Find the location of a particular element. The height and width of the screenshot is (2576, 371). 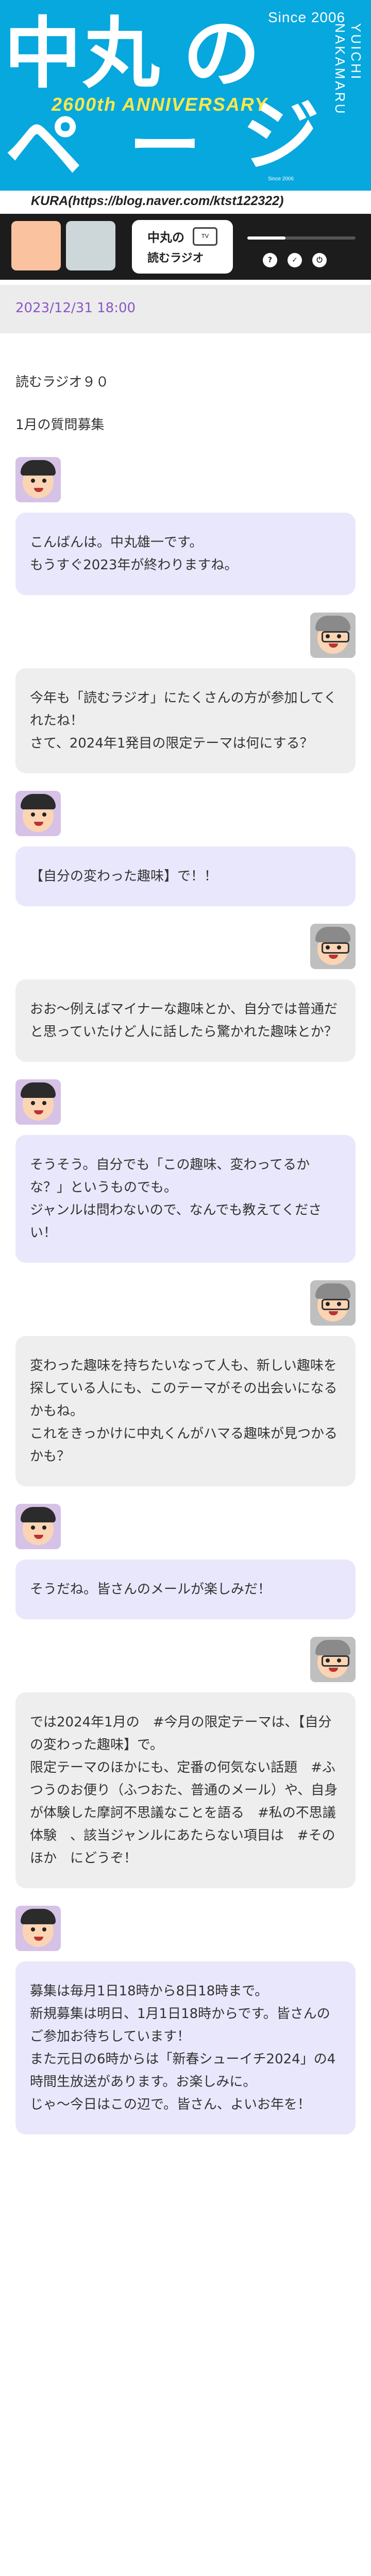

post-intro: 読むラジオ９０ 1月の質問募集 is located at coordinates (185, 383).